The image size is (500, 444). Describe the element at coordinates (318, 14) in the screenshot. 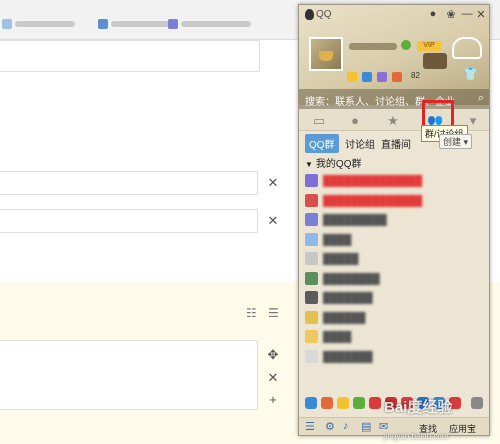

I see `qq-title: QQ` at that location.